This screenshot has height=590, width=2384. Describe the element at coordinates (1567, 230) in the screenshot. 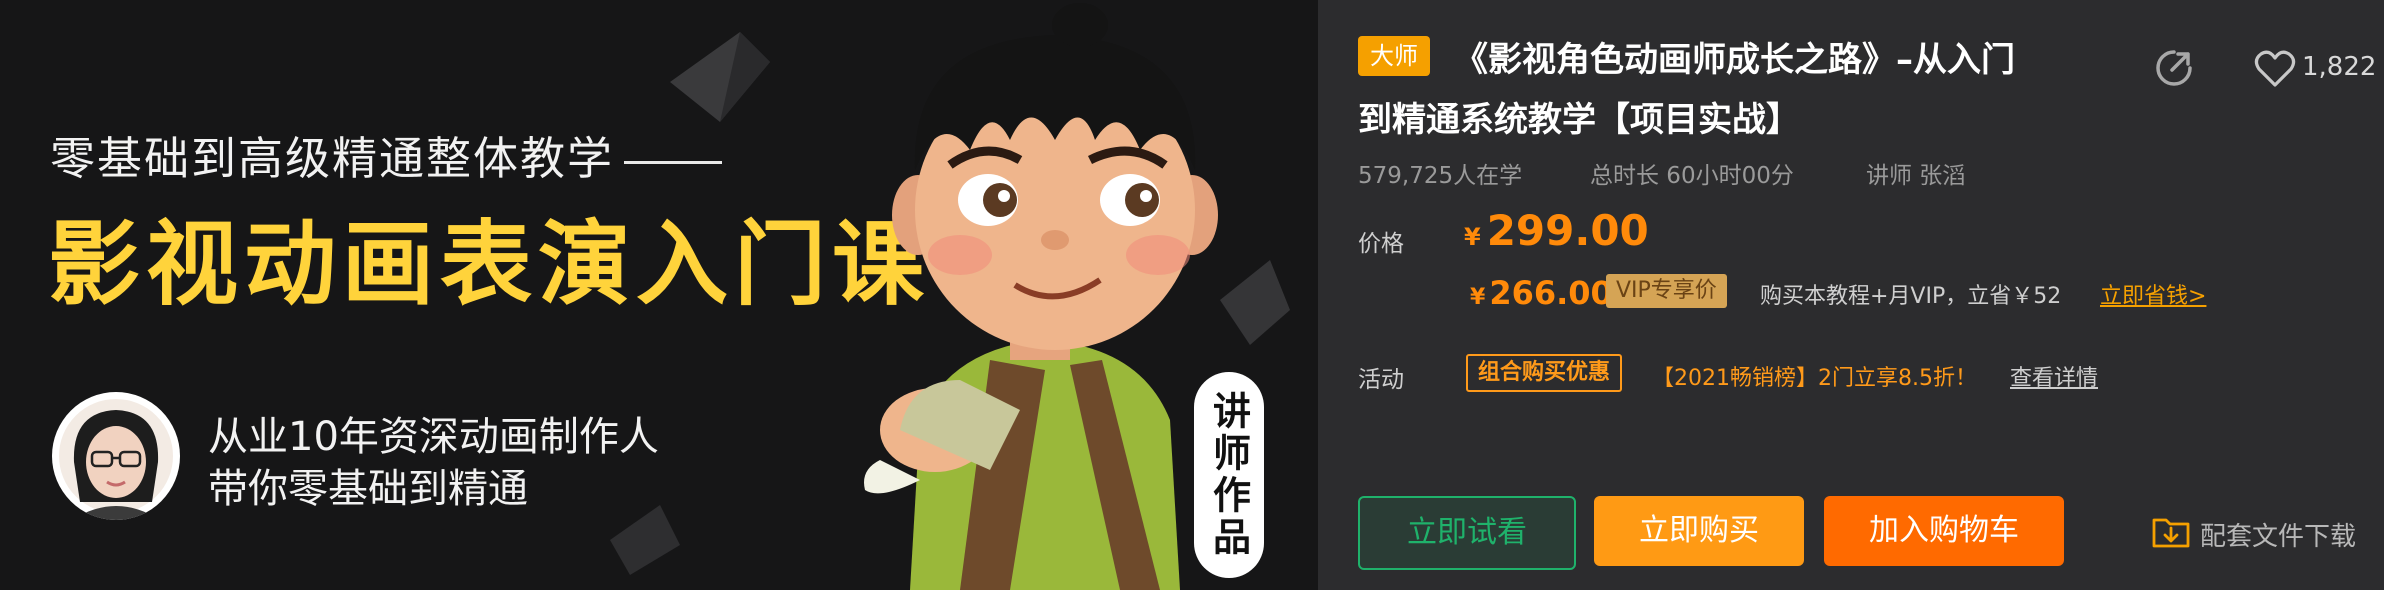

I see `price-amount: 299.00` at that location.